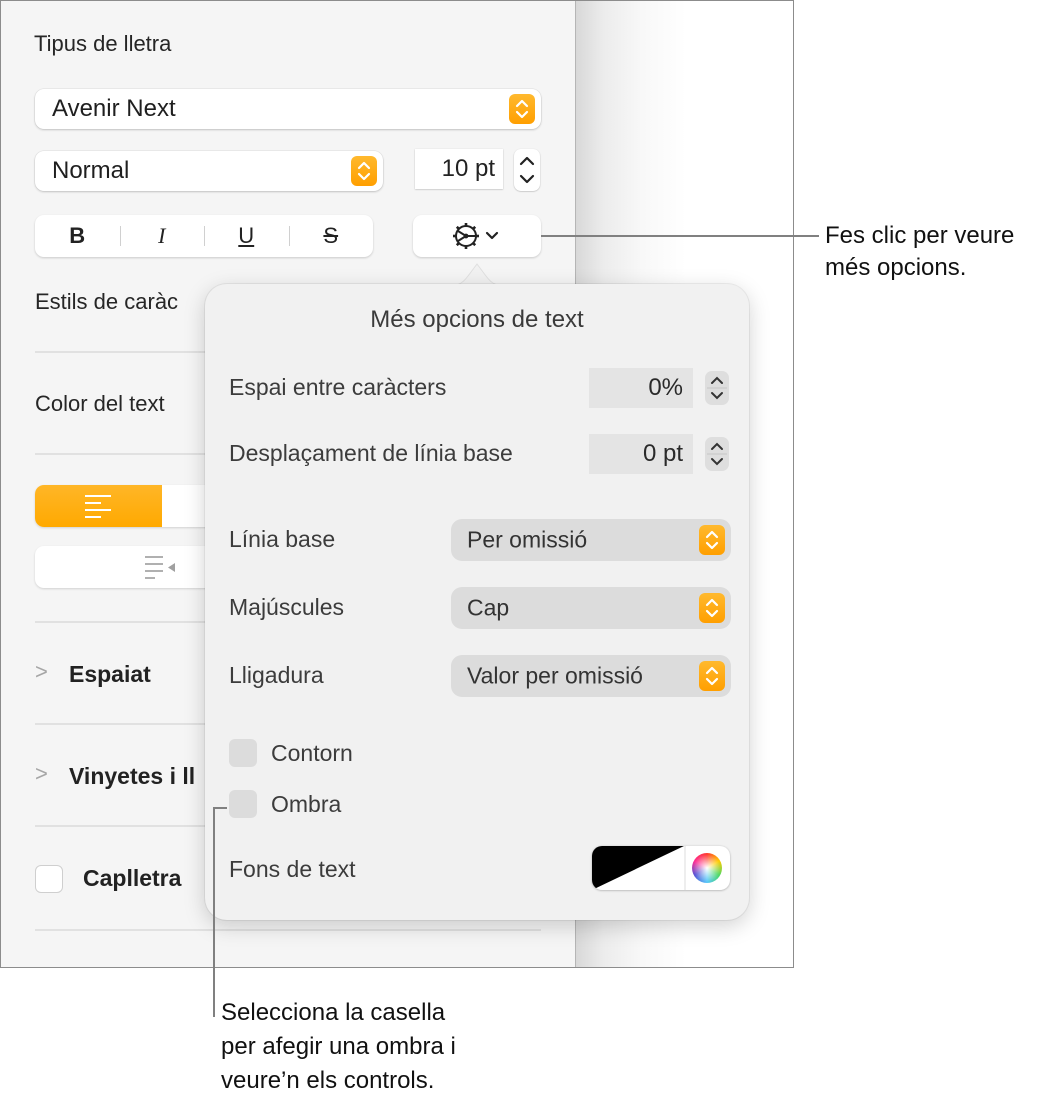 The width and height of the screenshot is (1064, 1104). What do you see at coordinates (338, 387) in the screenshot?
I see `character-spacing-label: Espai entre caràcters` at bounding box center [338, 387].